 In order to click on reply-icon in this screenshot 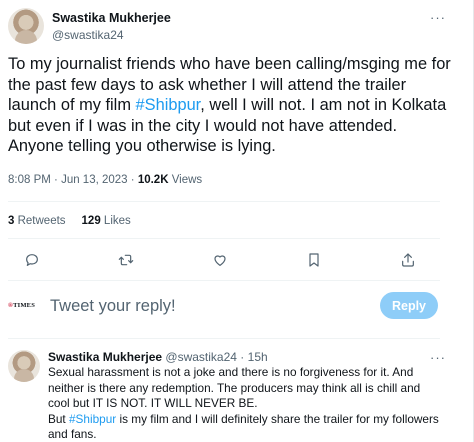, I will do `click(32, 260)`.